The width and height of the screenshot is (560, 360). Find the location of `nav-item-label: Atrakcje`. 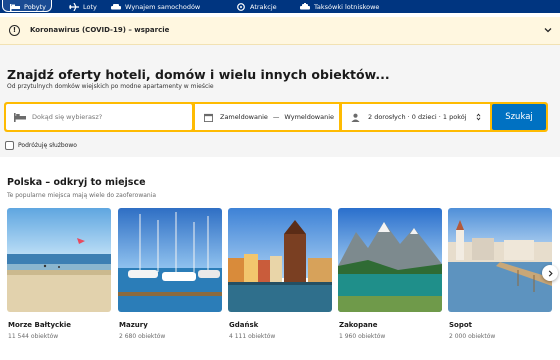

nav-item-label: Atrakcje is located at coordinates (263, 6).